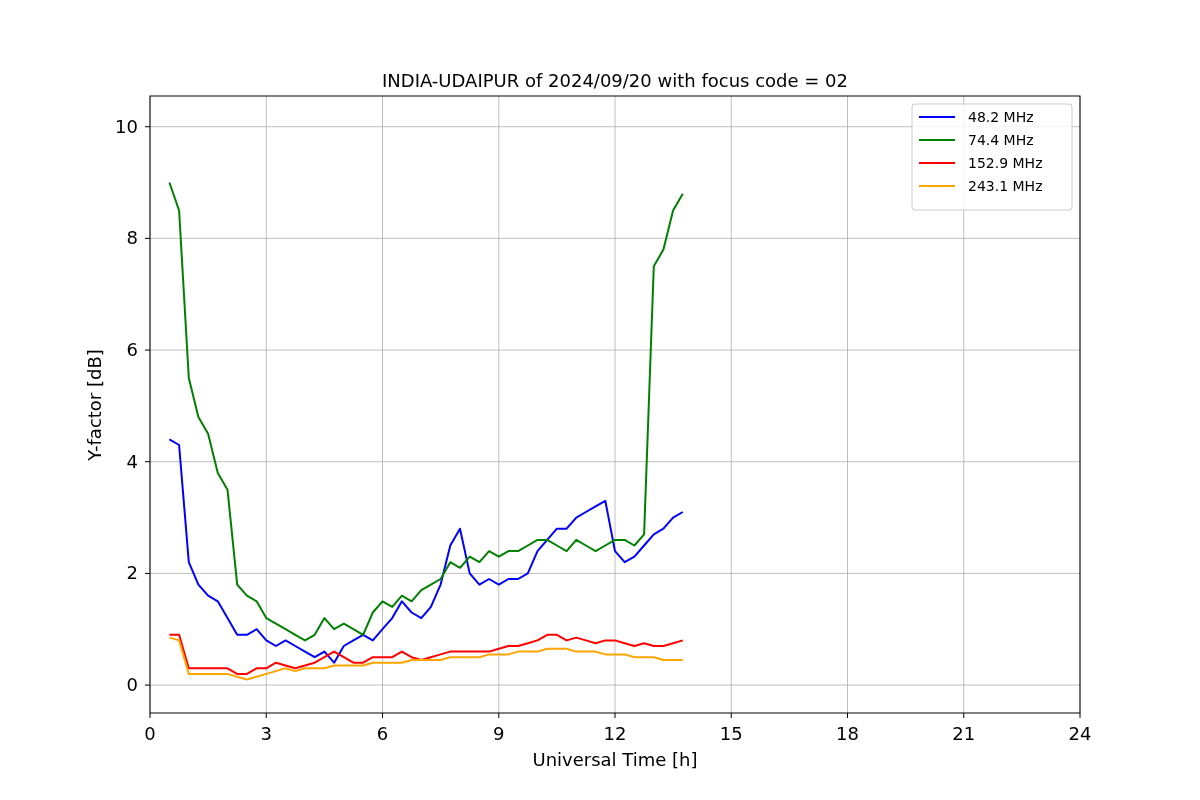 This screenshot has height=800, width=1200. I want to click on x-tick-label: 21, so click(964, 733).